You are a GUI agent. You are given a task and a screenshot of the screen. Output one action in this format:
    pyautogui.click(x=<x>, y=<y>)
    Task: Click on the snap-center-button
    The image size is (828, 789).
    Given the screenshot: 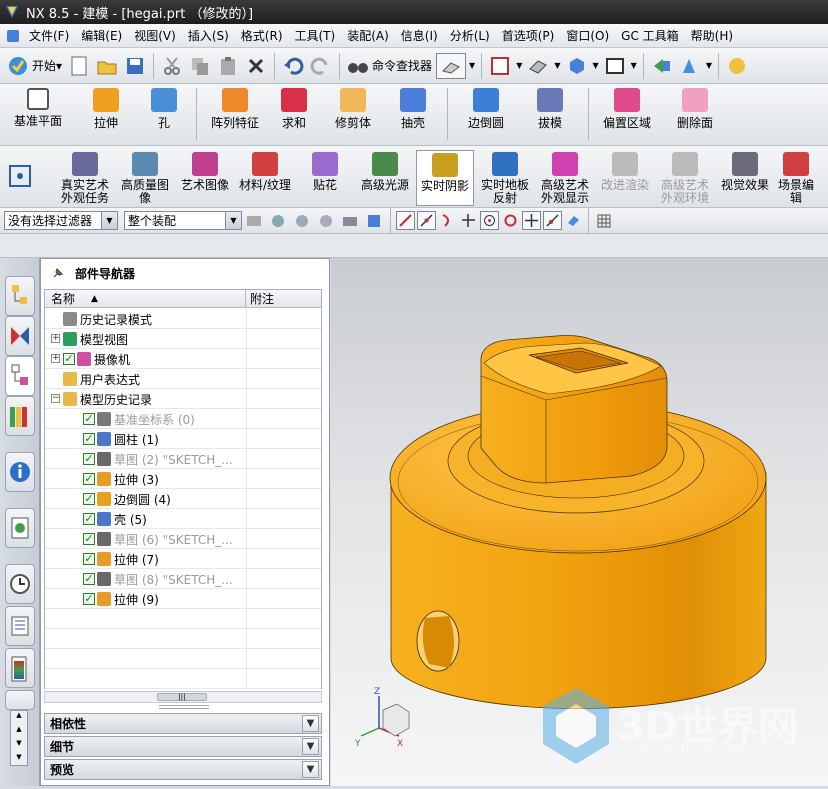 What is the action you would take?
    pyautogui.click(x=489, y=220)
    